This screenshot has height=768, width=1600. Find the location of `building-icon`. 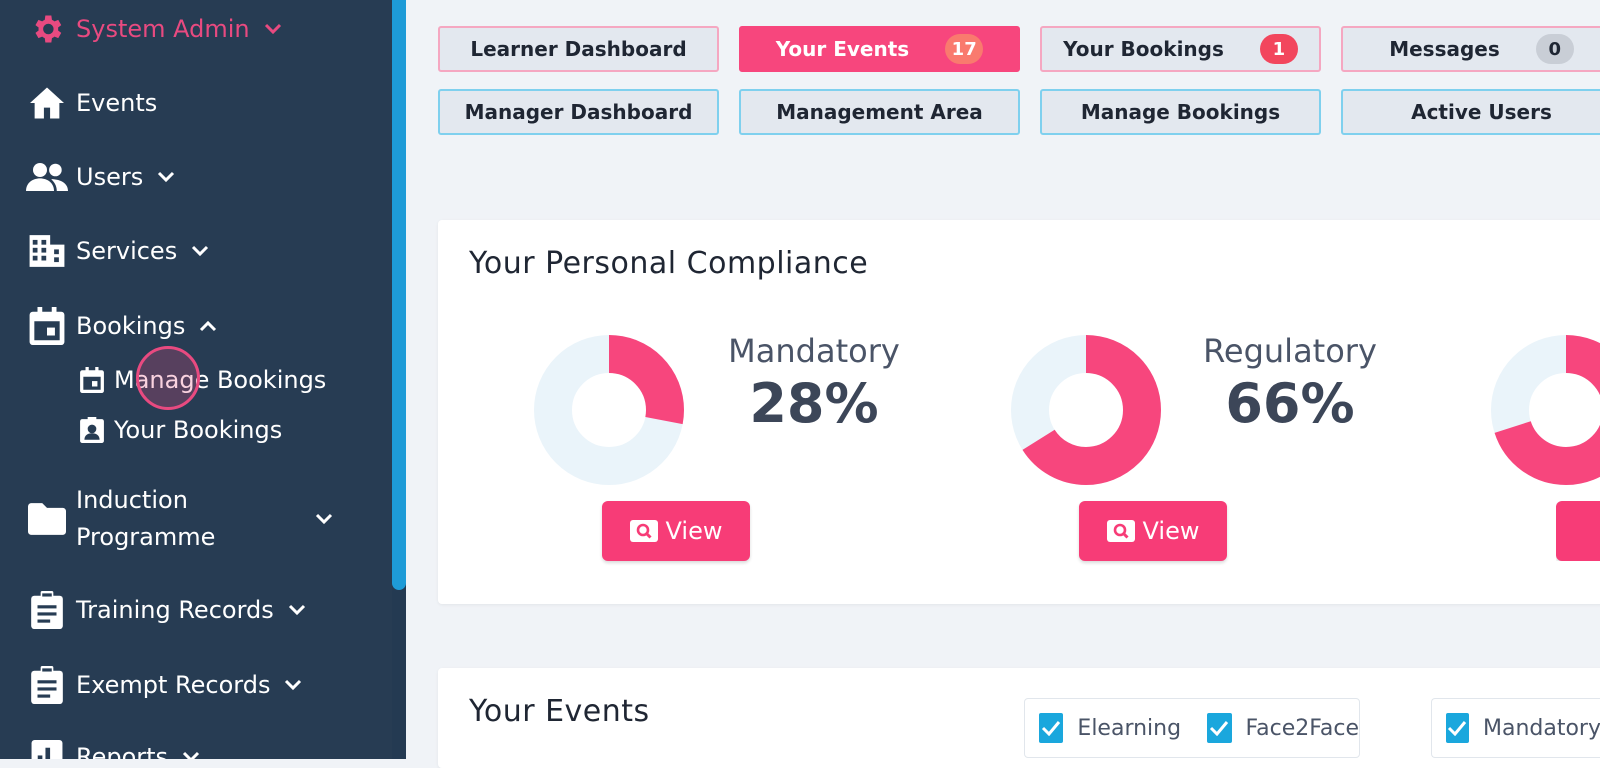

building-icon is located at coordinates (47, 251).